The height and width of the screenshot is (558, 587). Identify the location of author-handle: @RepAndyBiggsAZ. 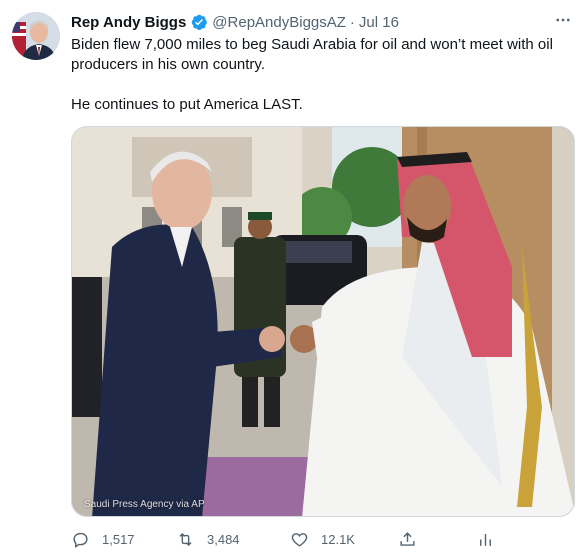
(279, 22).